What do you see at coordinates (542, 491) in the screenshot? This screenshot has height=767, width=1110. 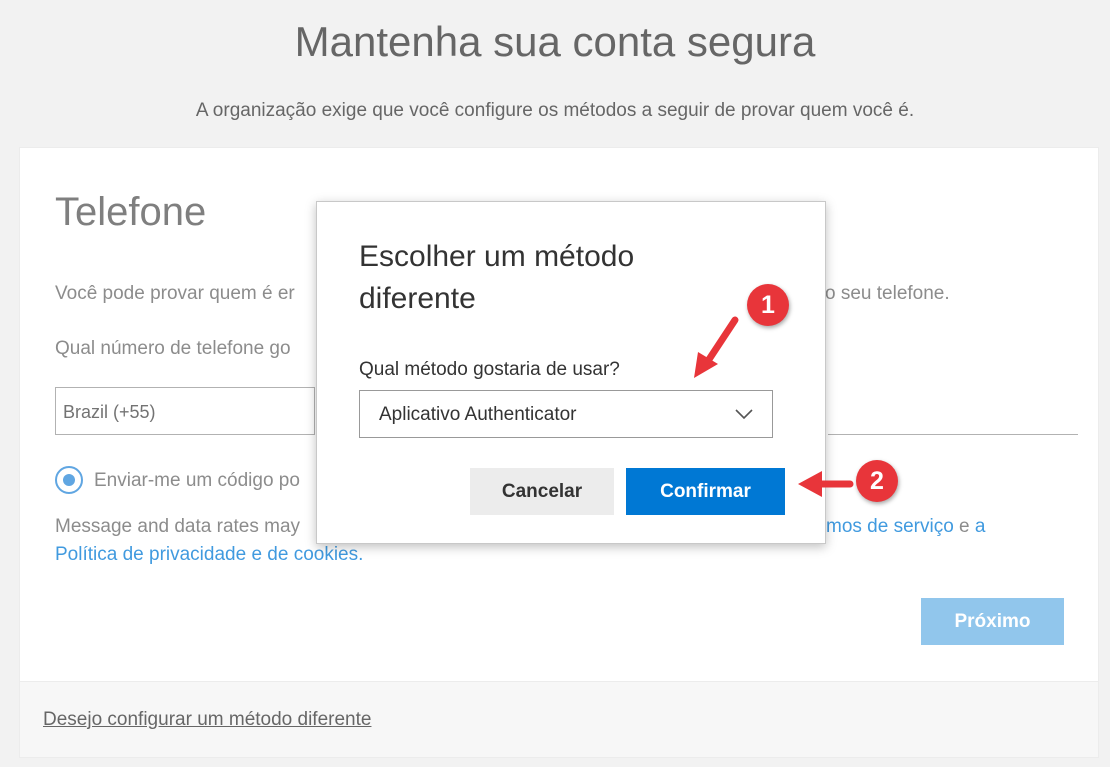 I see `cancel-button: Cancelar` at bounding box center [542, 491].